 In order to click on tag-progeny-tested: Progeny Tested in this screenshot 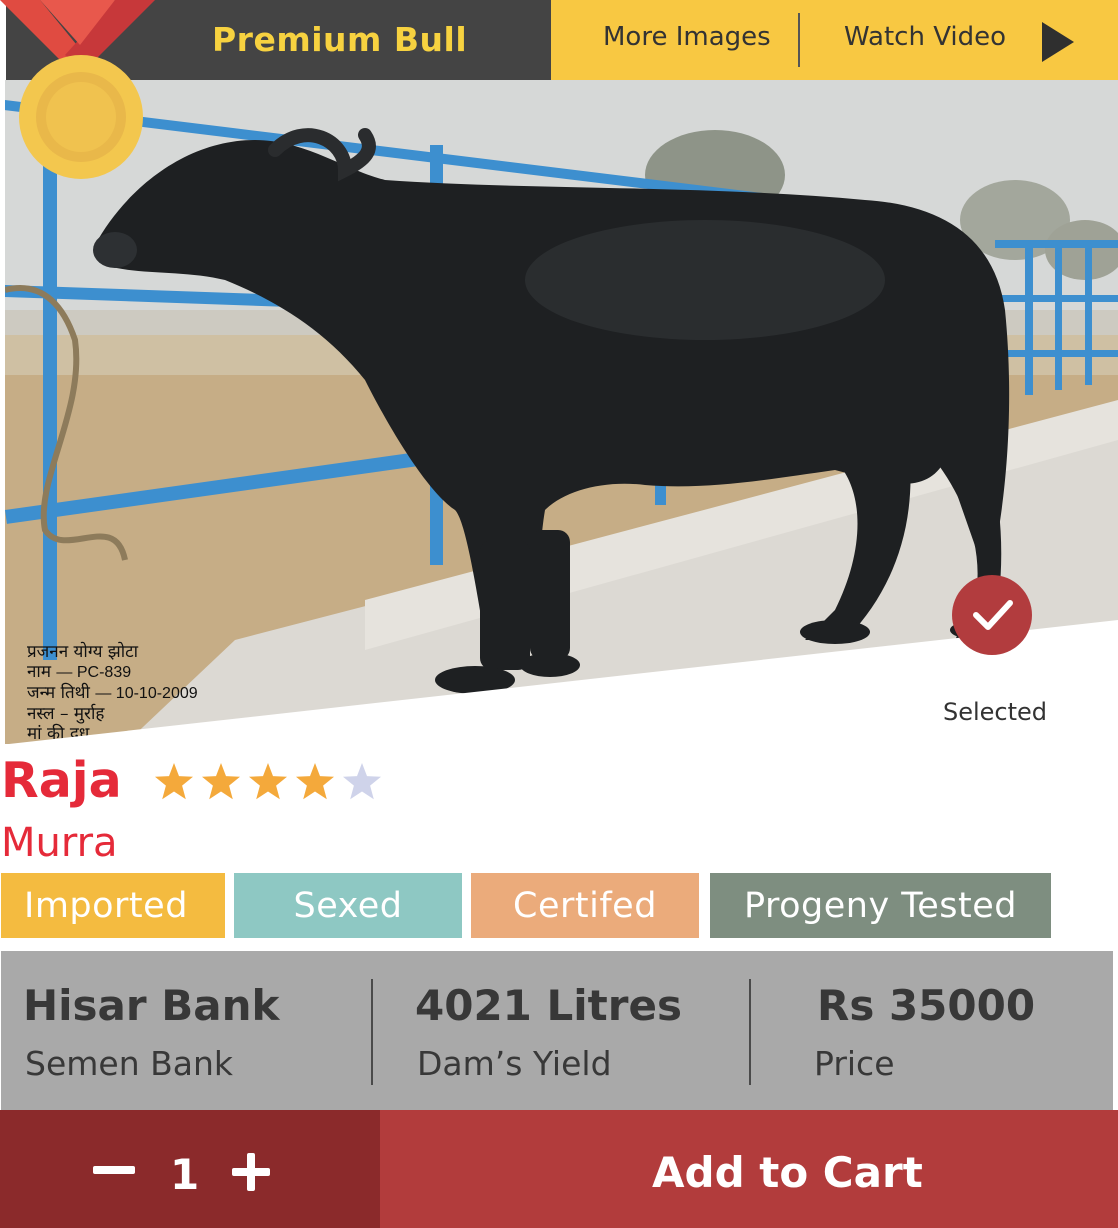, I will do `click(880, 905)`.